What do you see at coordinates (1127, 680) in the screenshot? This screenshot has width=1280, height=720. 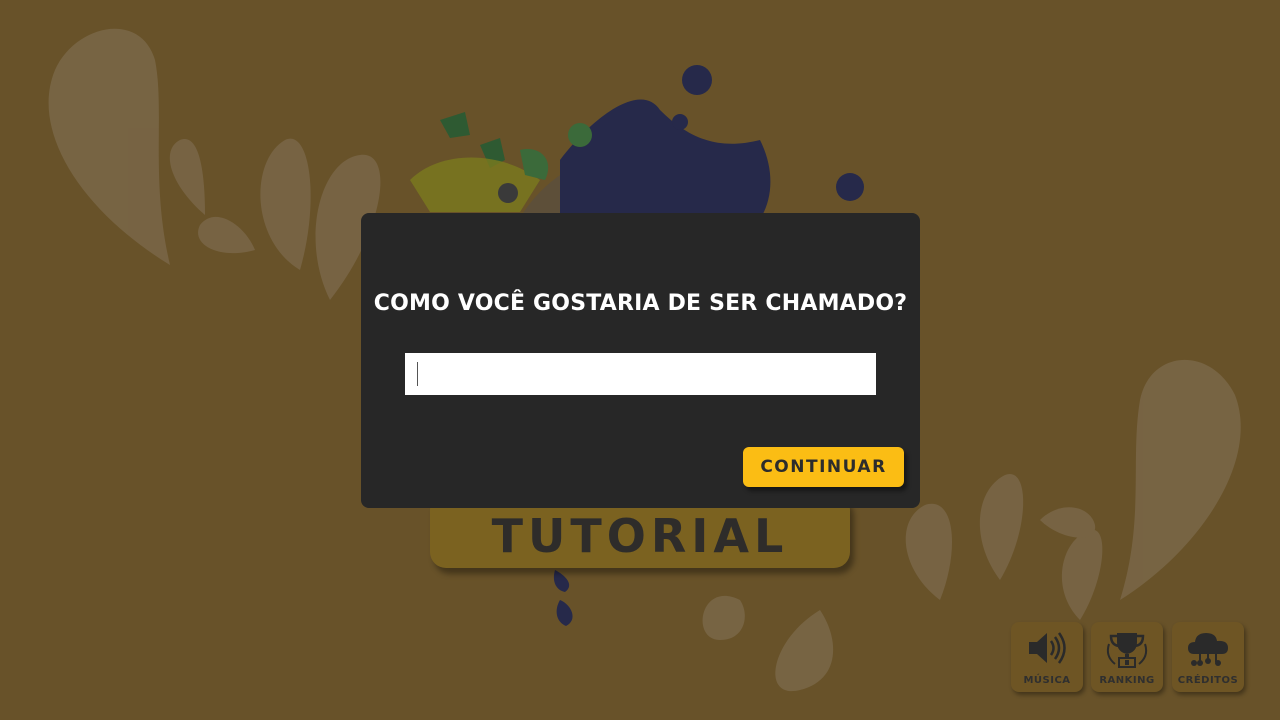 I see `ranking-label: RANKING` at bounding box center [1127, 680].